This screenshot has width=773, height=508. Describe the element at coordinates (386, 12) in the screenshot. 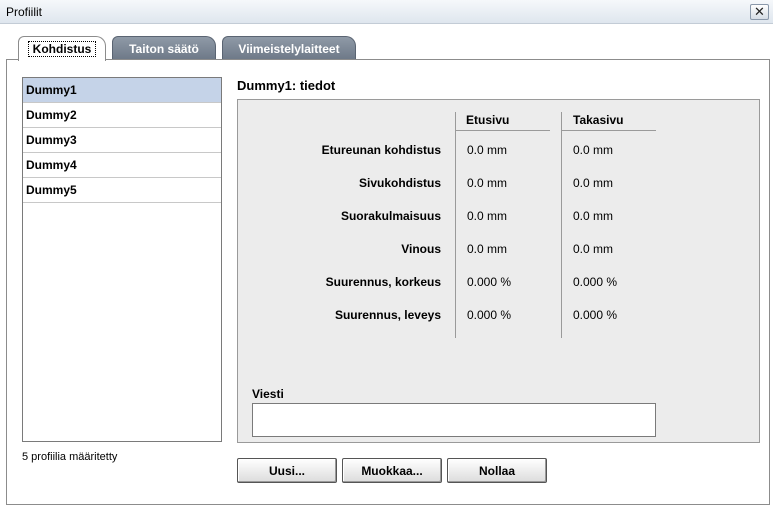

I see `title-bar: Profiilit ✕` at that location.